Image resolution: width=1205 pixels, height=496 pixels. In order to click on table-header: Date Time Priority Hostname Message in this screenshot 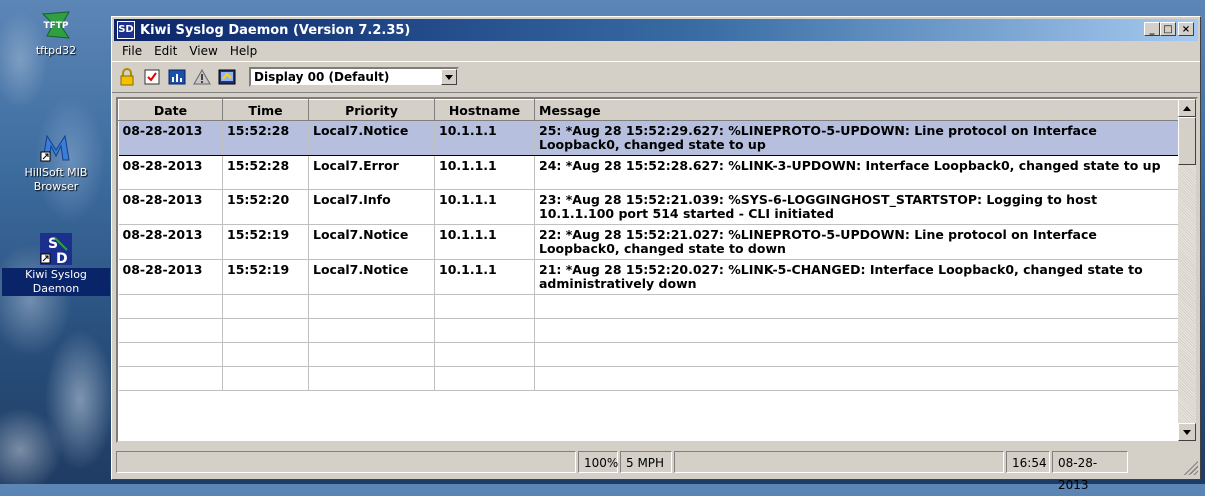, I will do `click(648, 110)`.